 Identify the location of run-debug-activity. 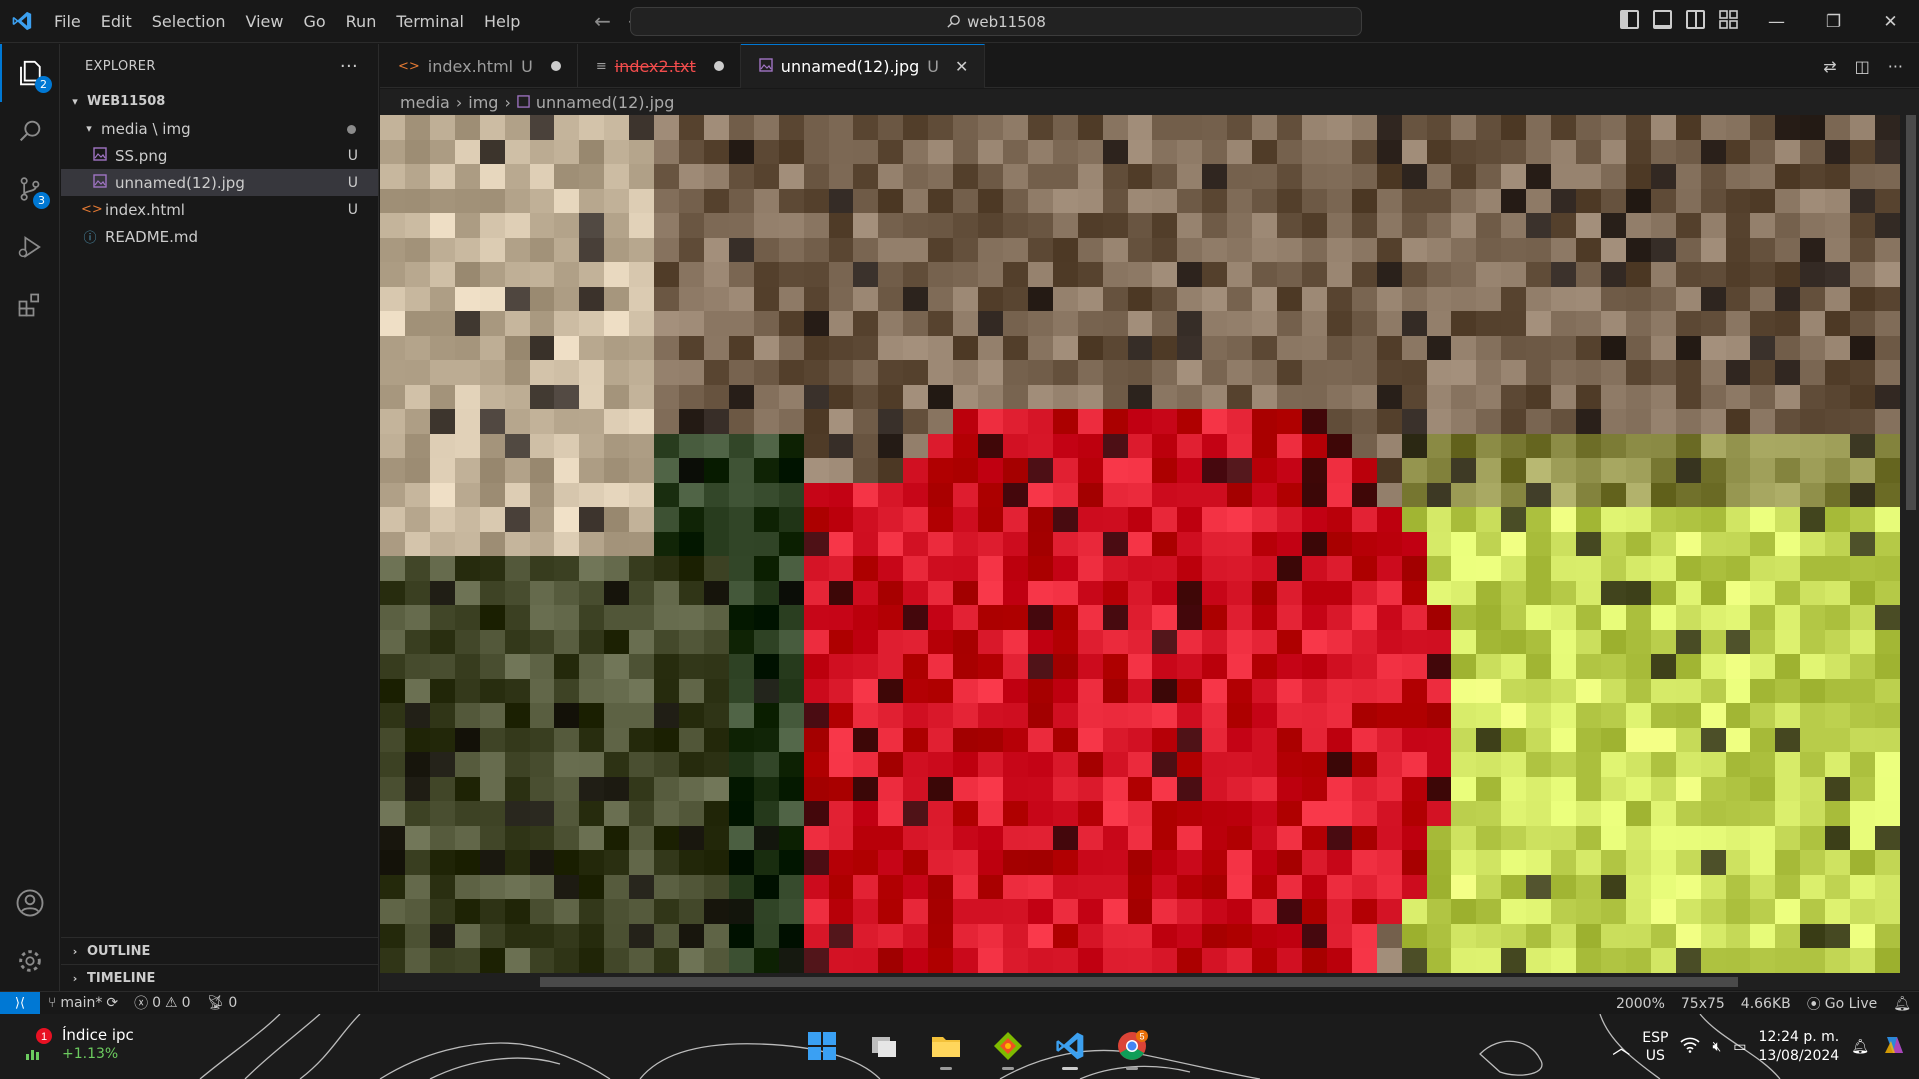
(30, 247).